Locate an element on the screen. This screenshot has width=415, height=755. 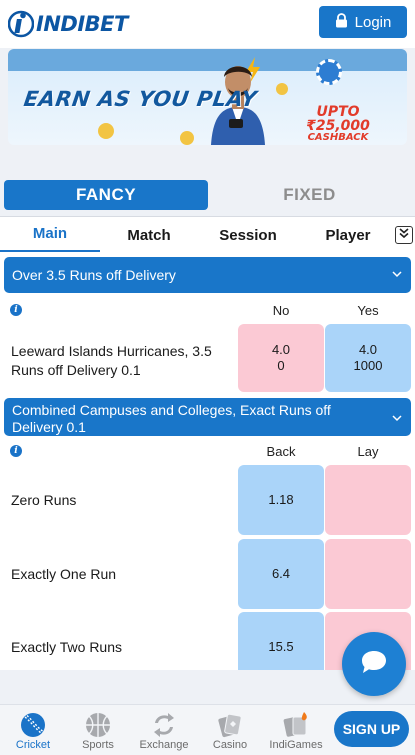
odds-value: 1.18 is located at coordinates (281, 500).